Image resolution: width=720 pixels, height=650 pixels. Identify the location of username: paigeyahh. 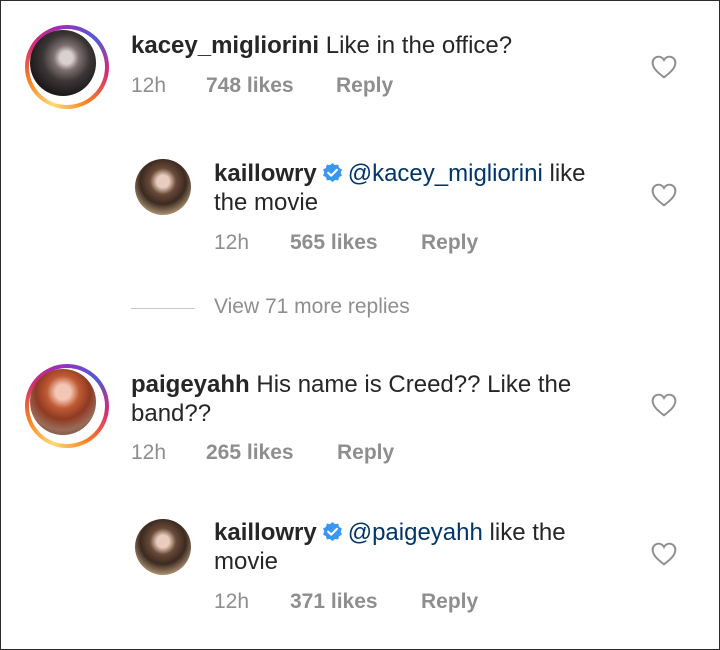
(190, 384).